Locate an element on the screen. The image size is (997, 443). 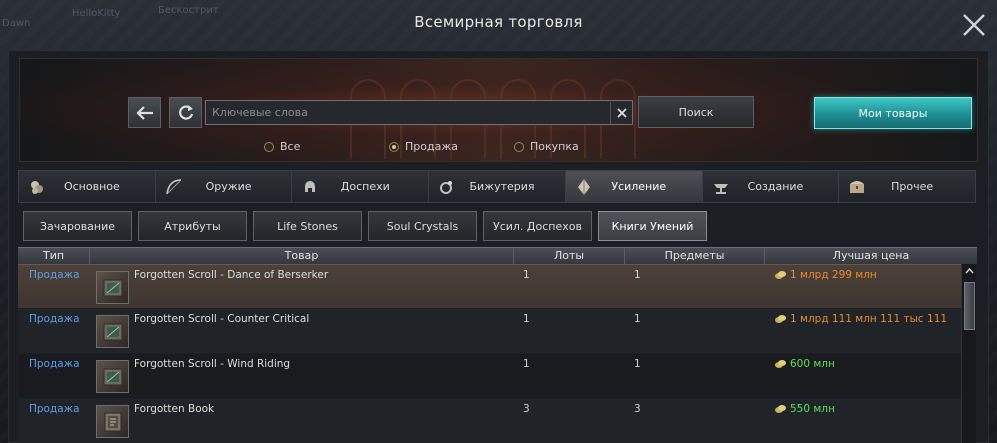
row-item-name: Forgotten Scroll - Counter Critical is located at coordinates (222, 319).